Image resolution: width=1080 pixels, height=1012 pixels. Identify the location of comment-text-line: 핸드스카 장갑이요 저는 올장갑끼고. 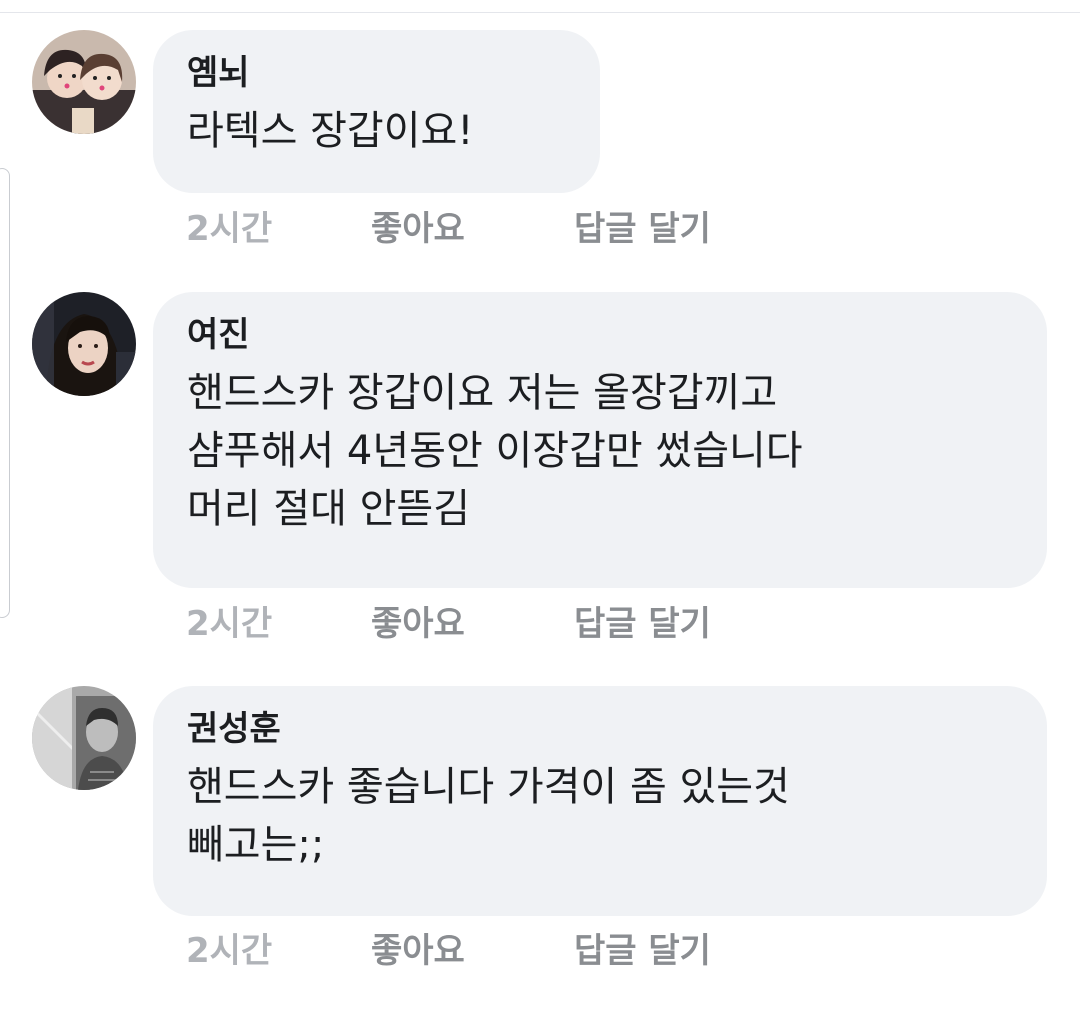
(482, 393).